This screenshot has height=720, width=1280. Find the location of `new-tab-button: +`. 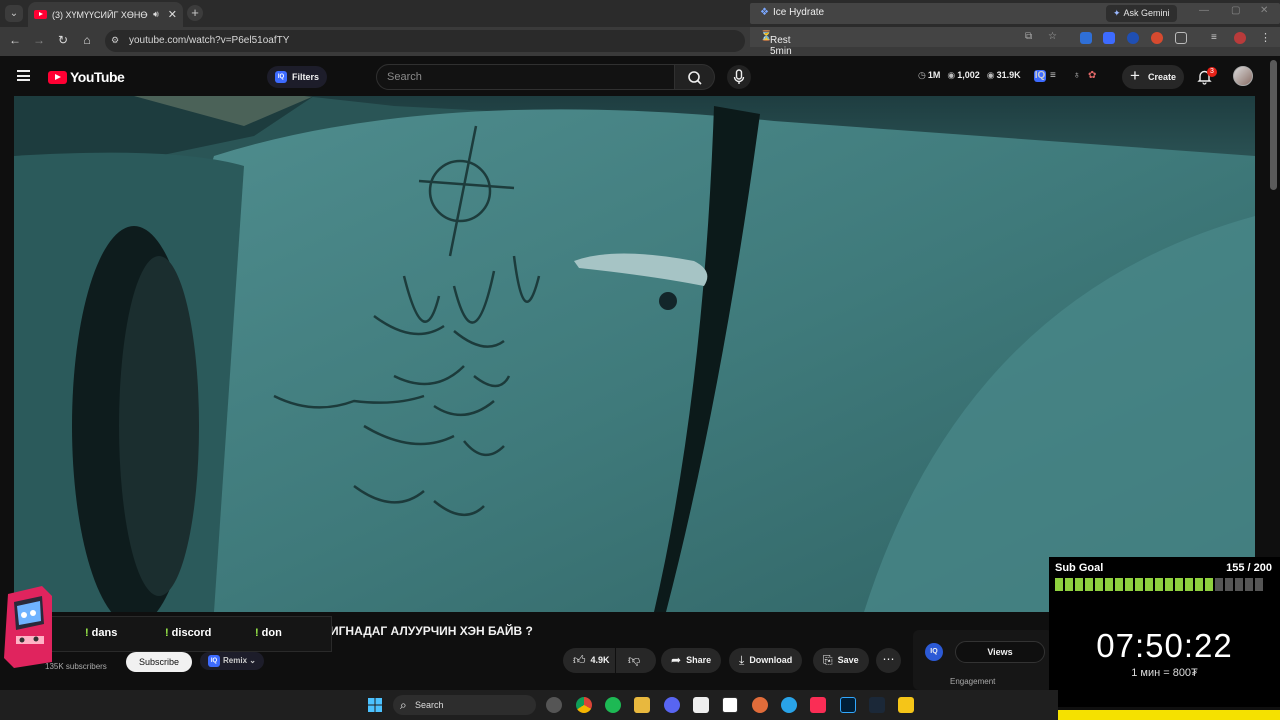

new-tab-button: + is located at coordinates (195, 13).